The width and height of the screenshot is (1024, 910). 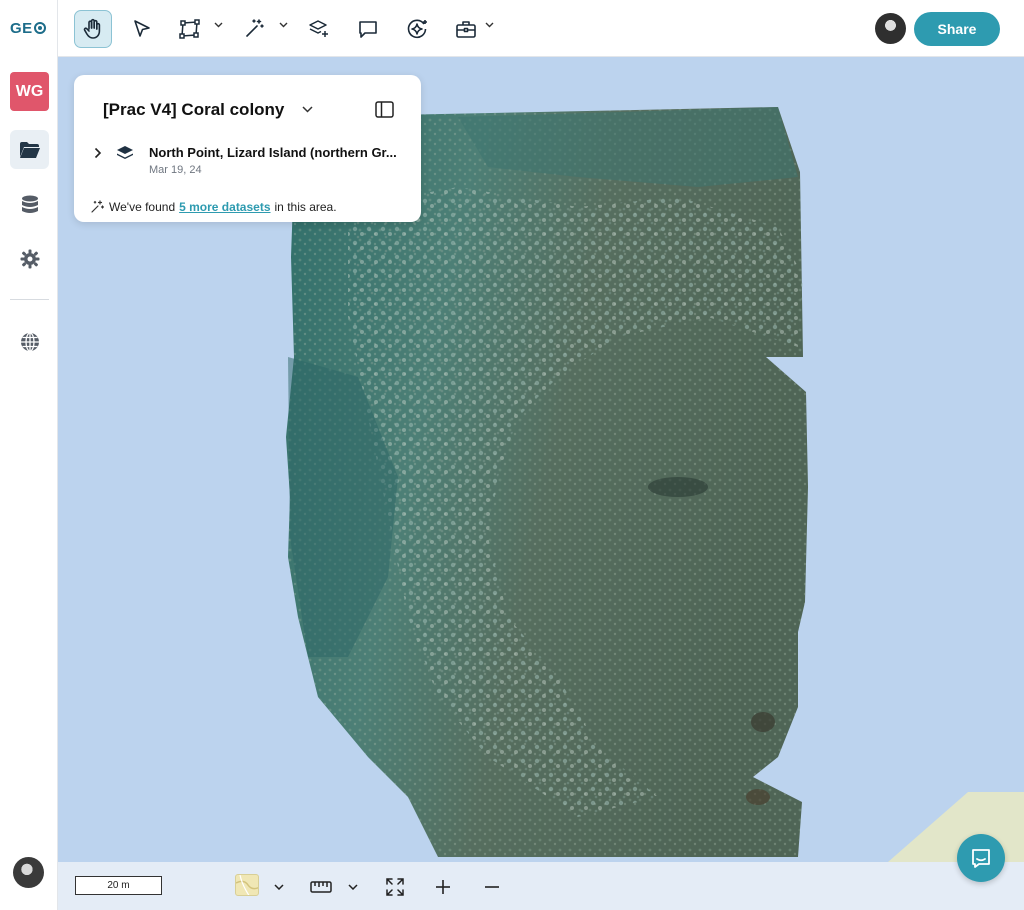 I want to click on layers-icon, so click(x=125, y=152).